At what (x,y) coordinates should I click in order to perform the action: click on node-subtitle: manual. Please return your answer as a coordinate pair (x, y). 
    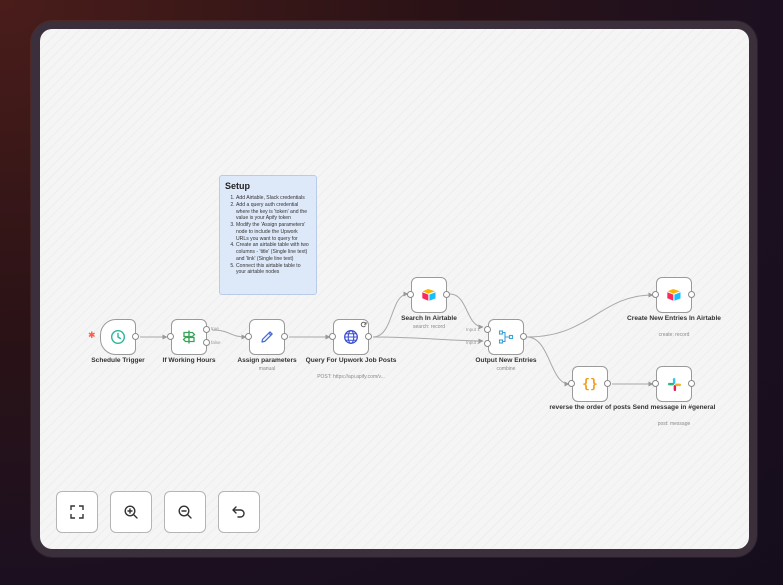
    Looking at the image, I should click on (267, 369).